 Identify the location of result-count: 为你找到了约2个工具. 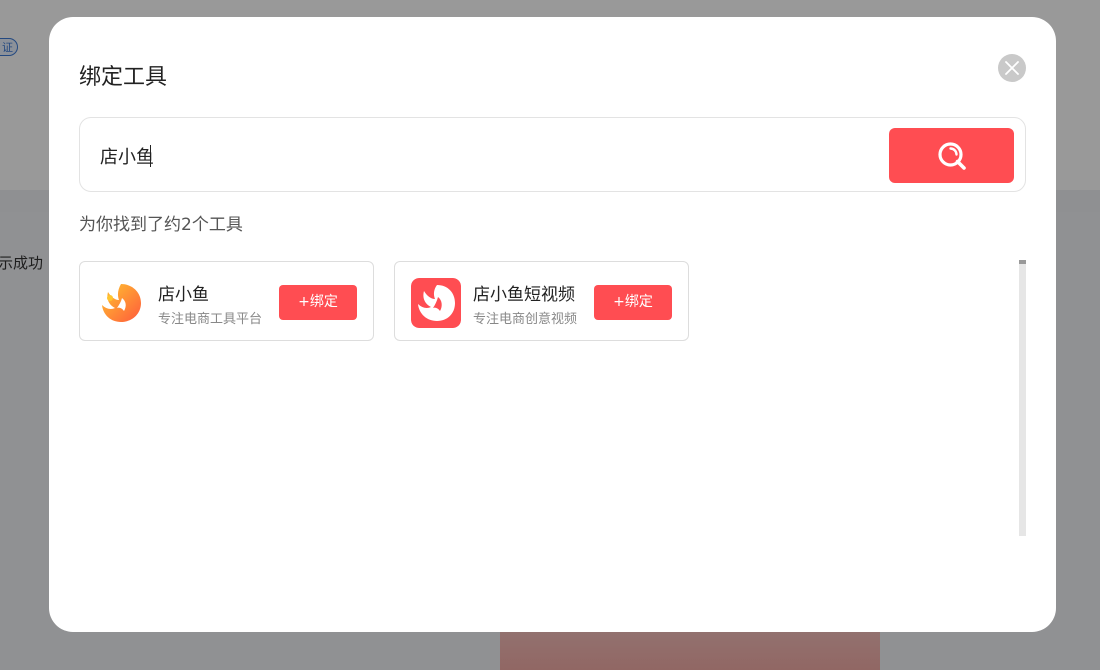
(161, 225).